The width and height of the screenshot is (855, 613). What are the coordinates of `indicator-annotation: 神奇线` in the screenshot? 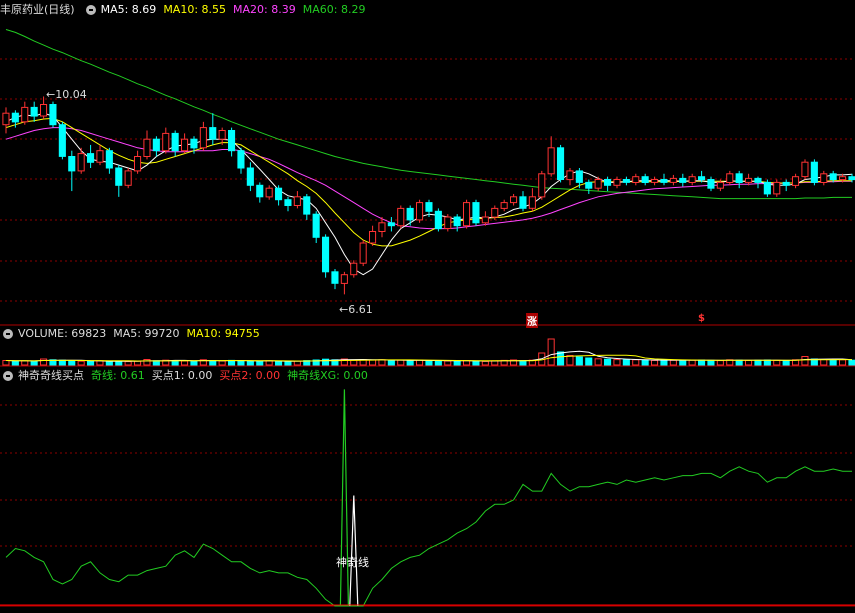 It's located at (352, 562).